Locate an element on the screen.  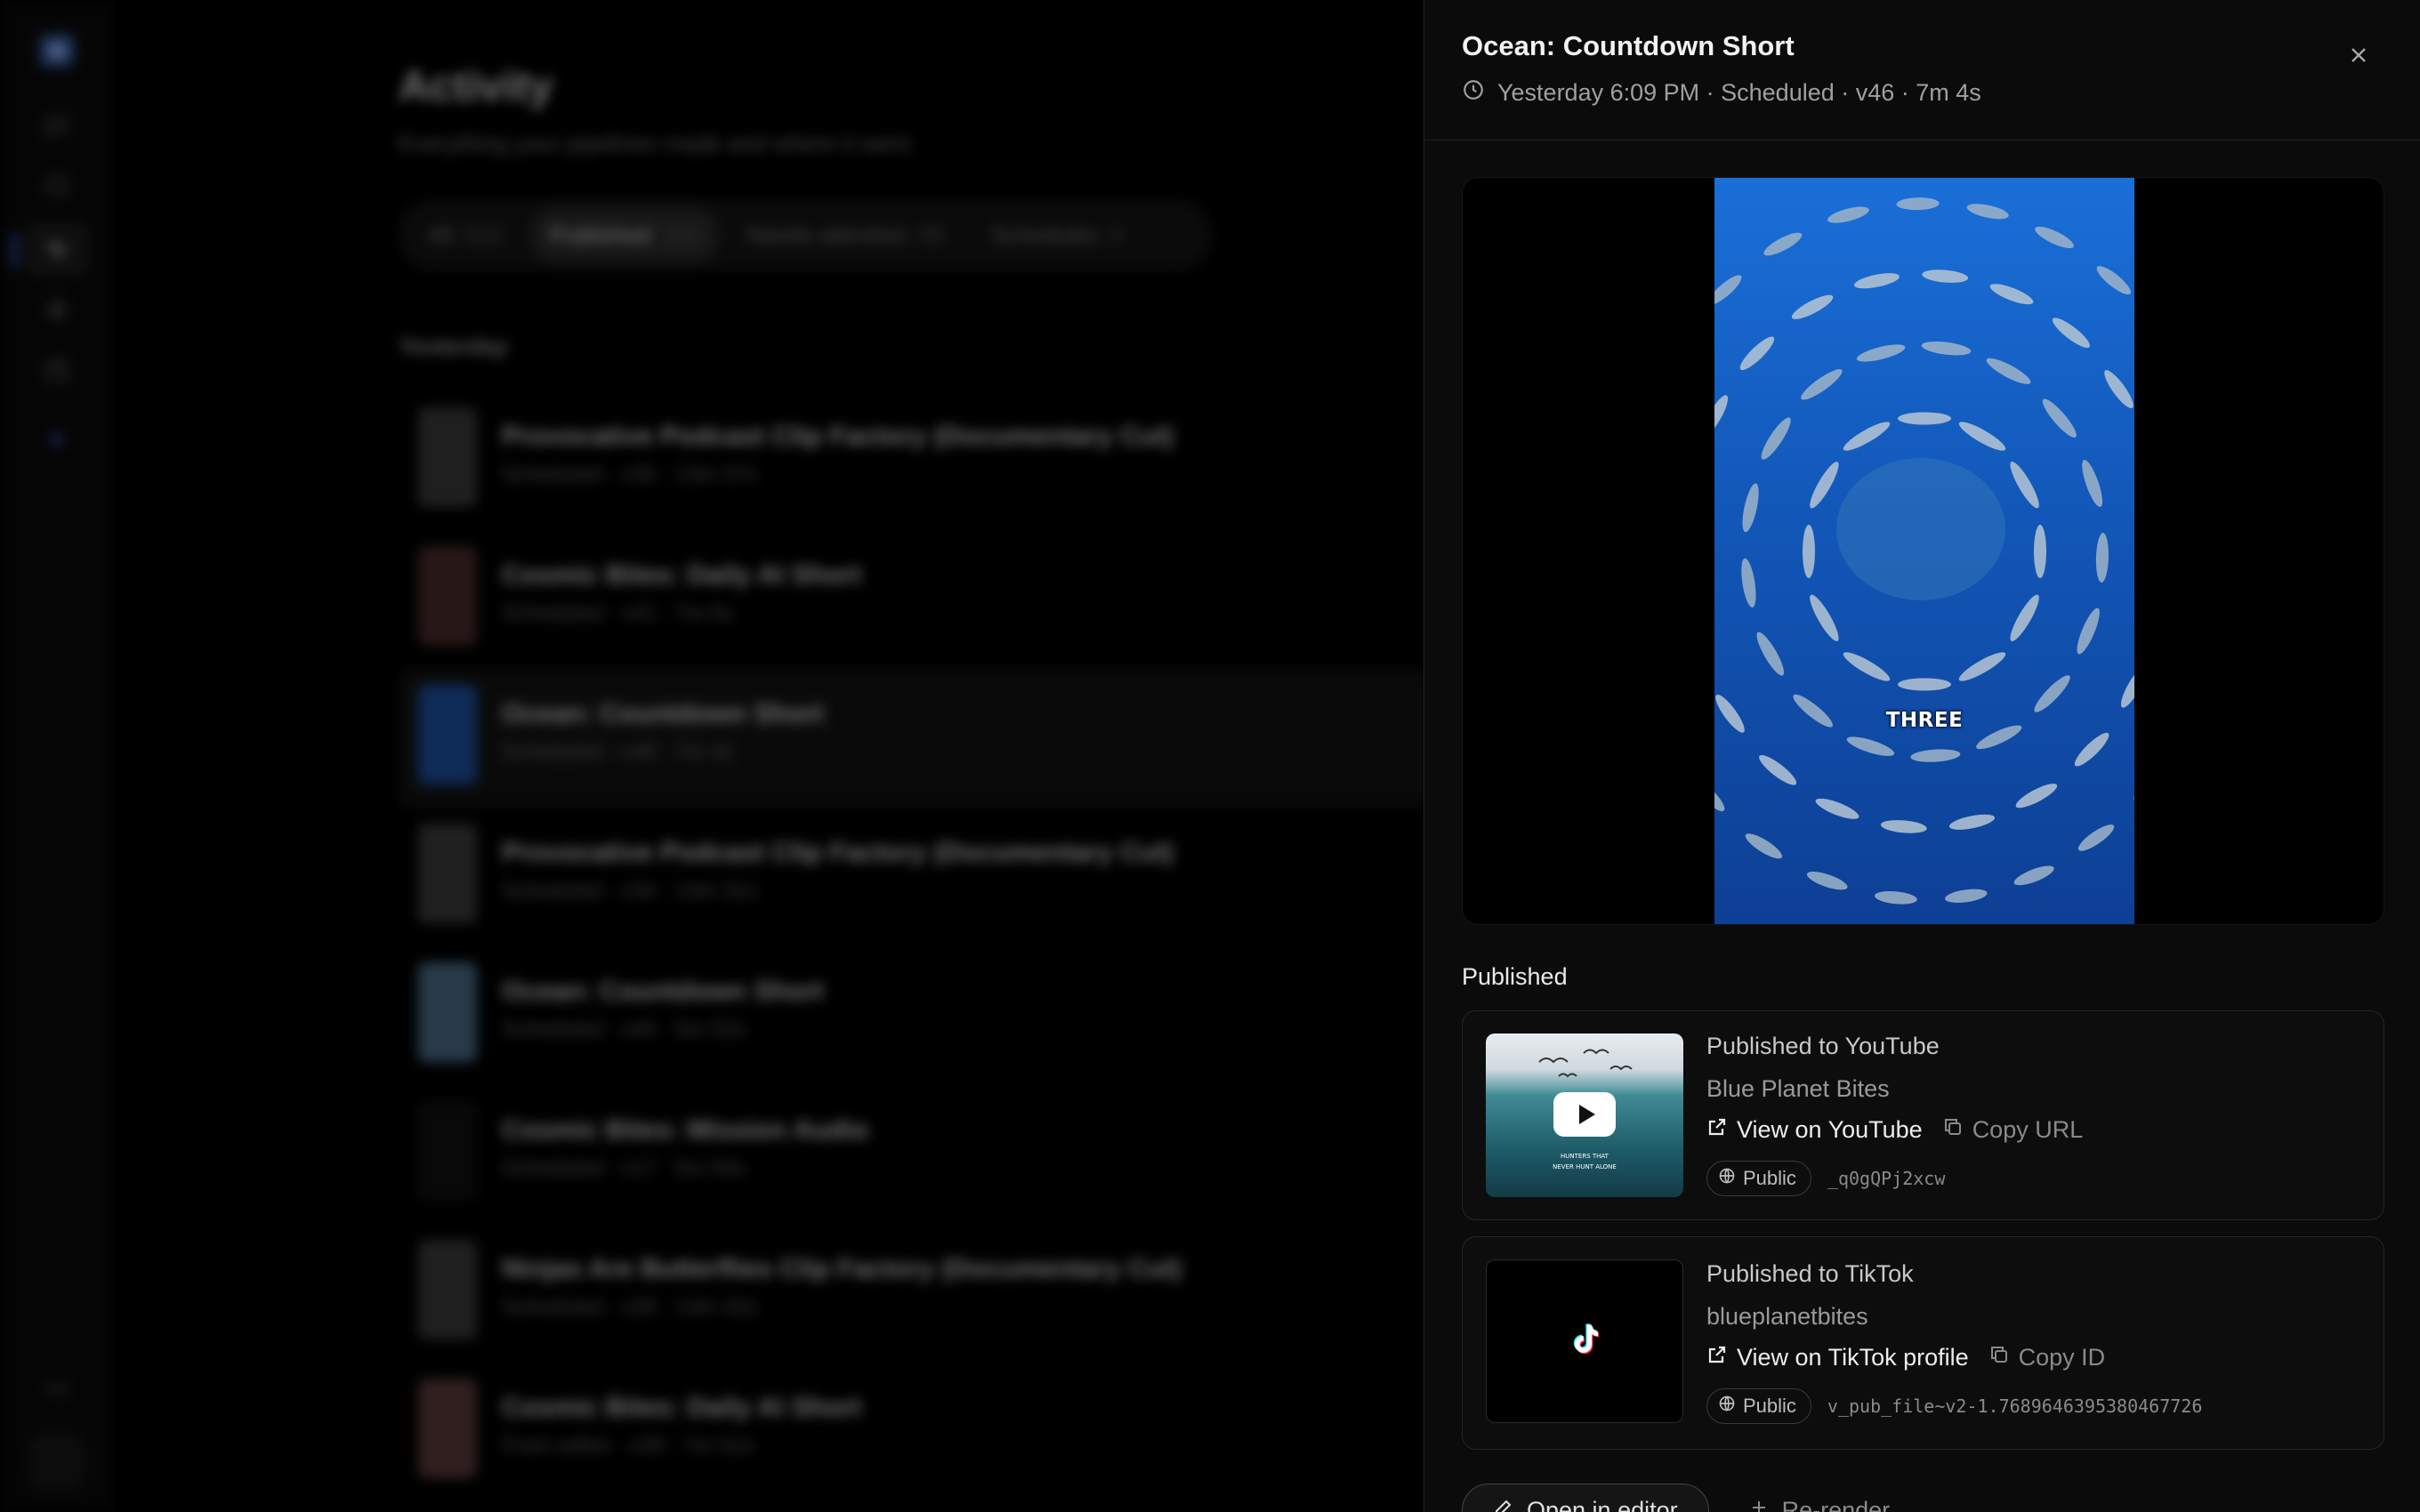
video-frame: THREE is located at coordinates (1924, 551).